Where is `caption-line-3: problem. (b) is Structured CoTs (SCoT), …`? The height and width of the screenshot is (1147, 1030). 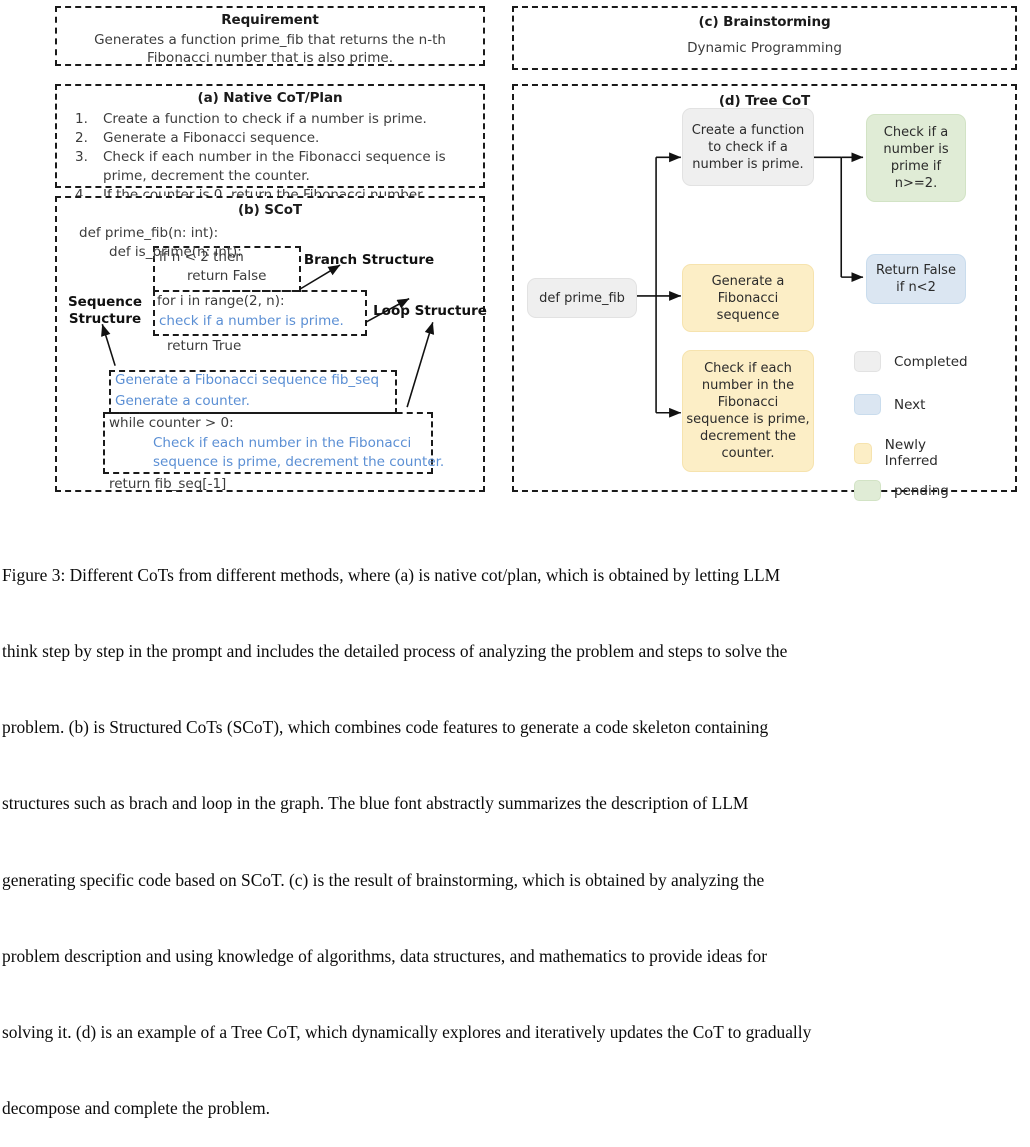
caption-line-3: problem. (b) is Structured CoTs (SCoT), … is located at coordinates (385, 727).